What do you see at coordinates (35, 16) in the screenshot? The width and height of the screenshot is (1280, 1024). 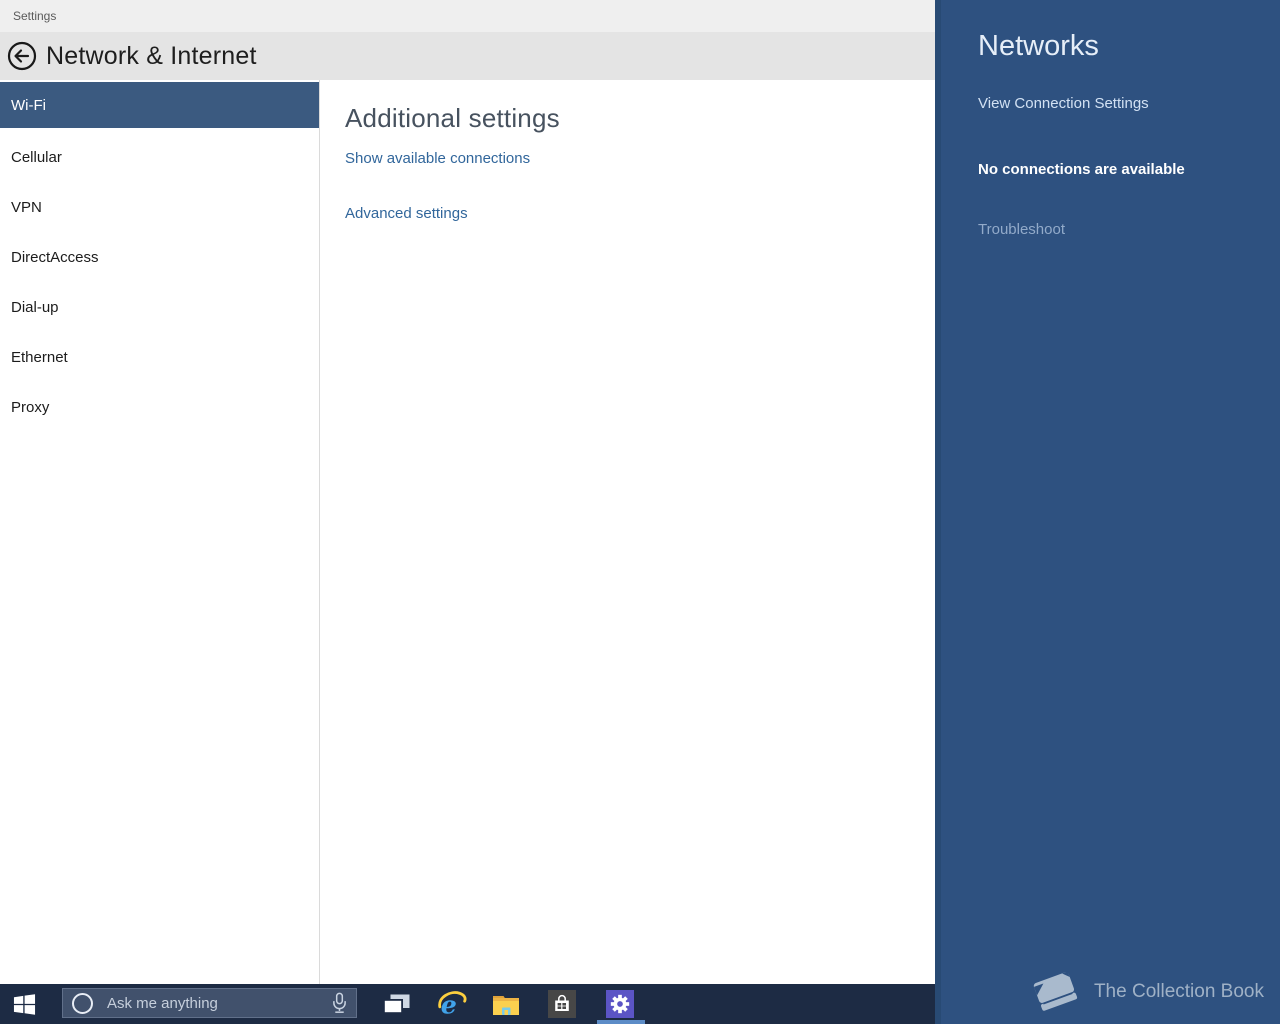 I see `window-title: Settings` at bounding box center [35, 16].